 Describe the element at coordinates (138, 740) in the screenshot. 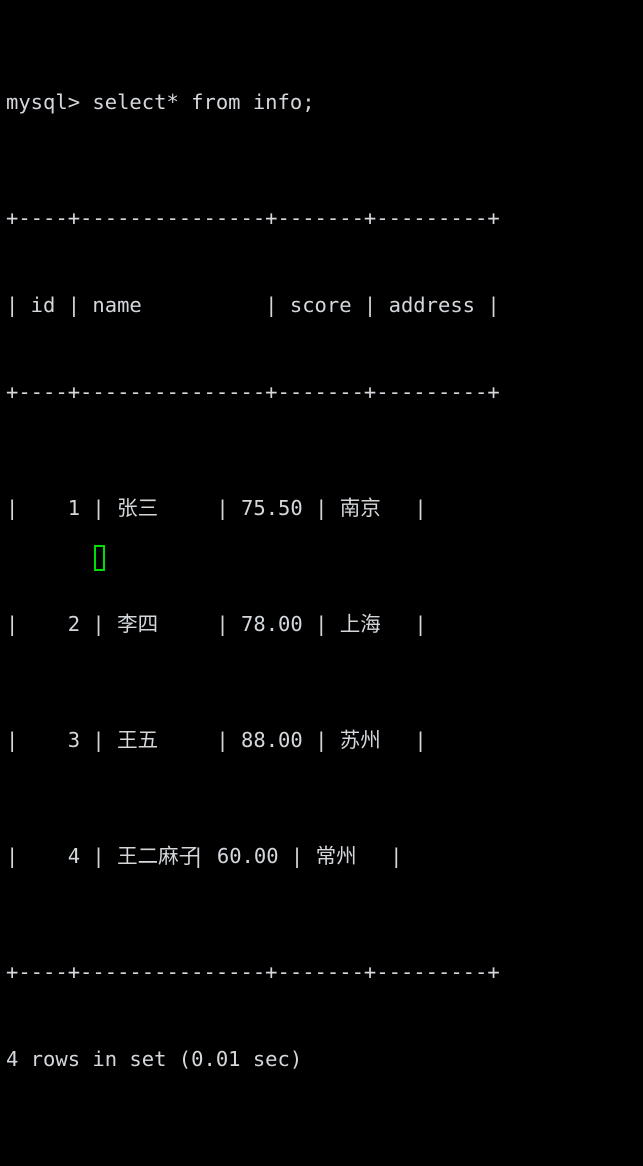

I see `row-name-cell: 王五` at that location.